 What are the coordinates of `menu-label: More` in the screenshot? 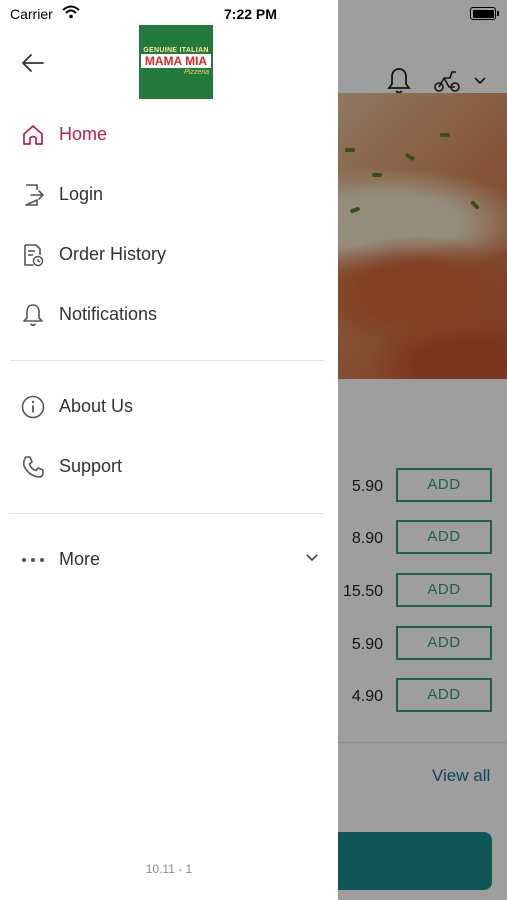 It's located at (80, 559).